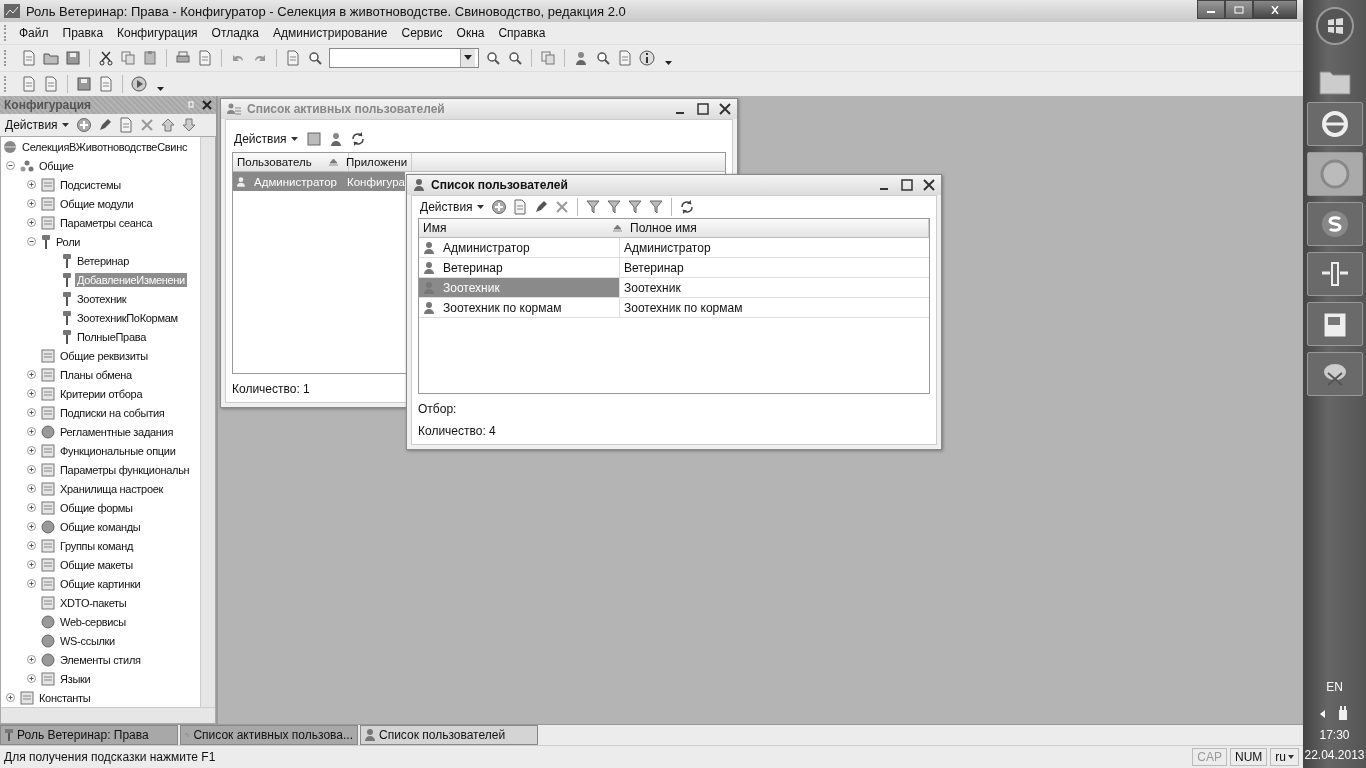 This screenshot has height=768, width=1366. What do you see at coordinates (112, 412) in the screenshot?
I see `tree-item: Подписки на события` at bounding box center [112, 412].